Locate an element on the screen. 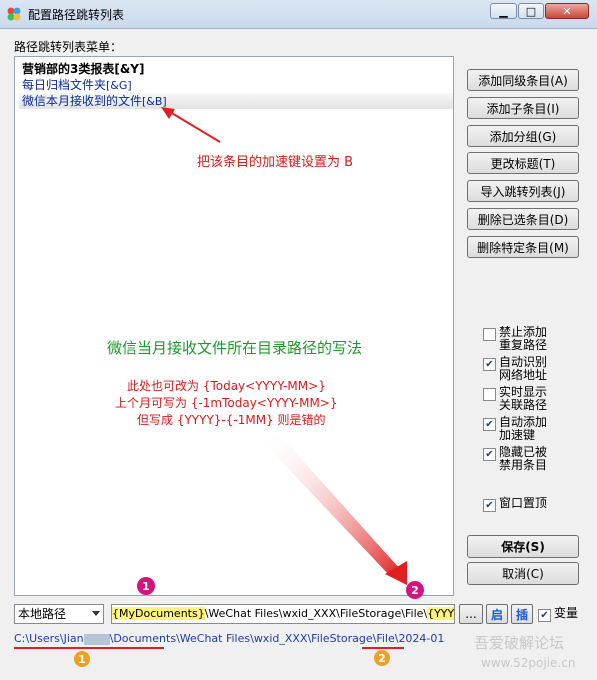  option-auto-hotkey: ✔ 自动添加加速键 is located at coordinates (519, 429).